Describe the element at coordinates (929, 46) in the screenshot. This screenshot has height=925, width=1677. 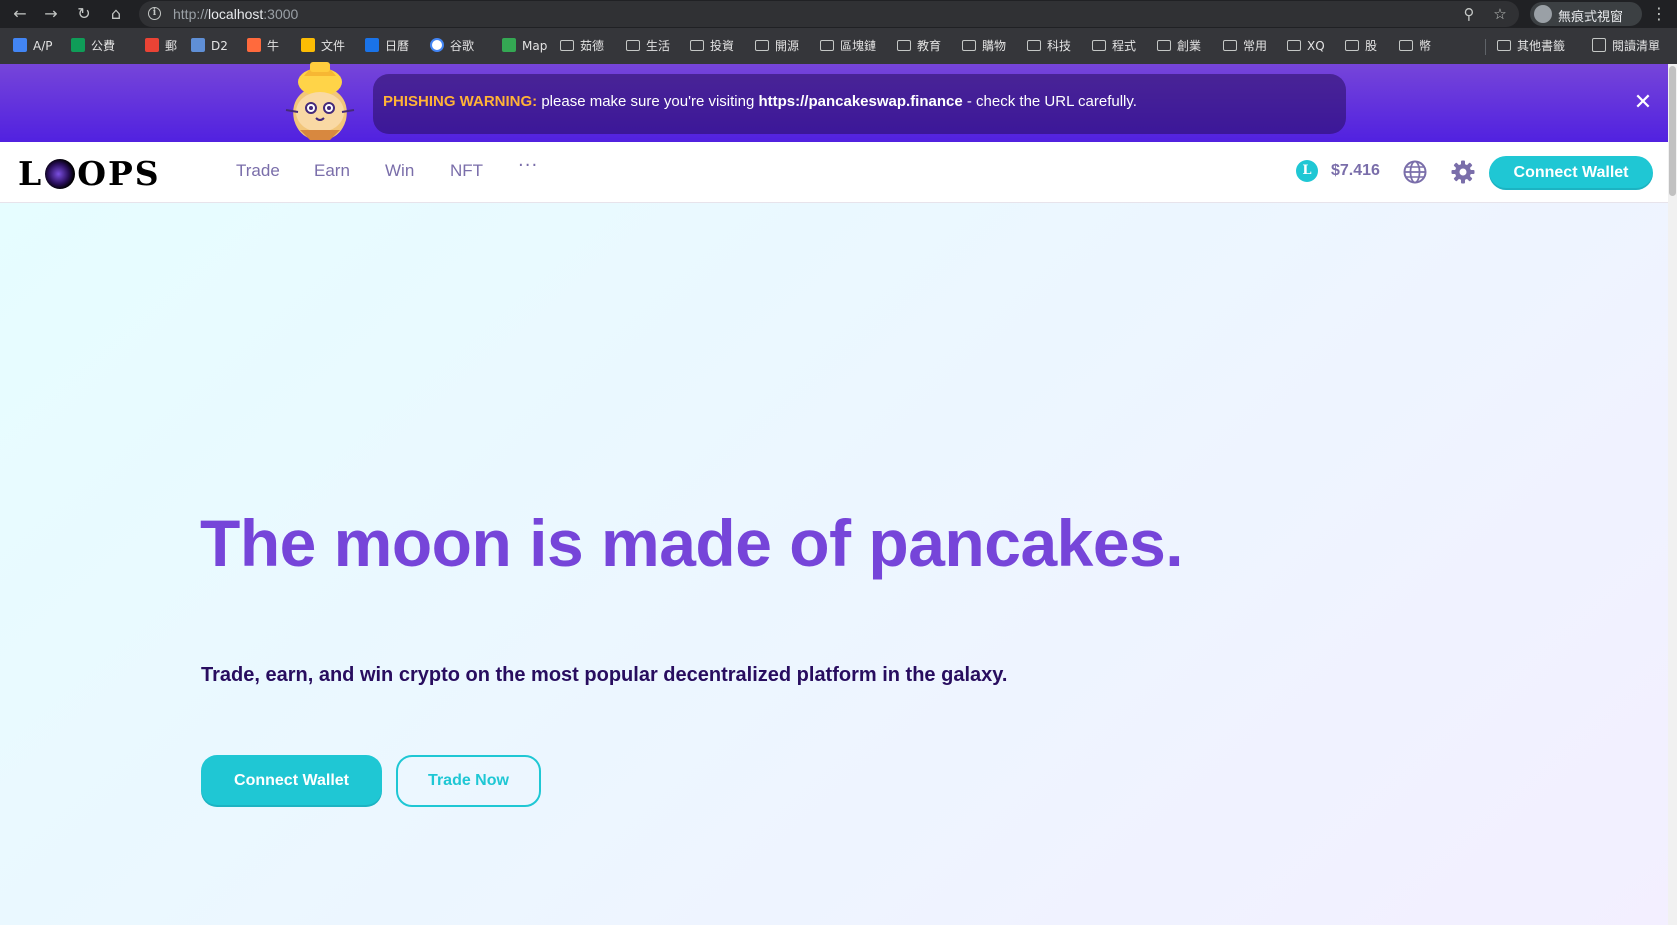
I see `bookmark-label: 教育` at that location.